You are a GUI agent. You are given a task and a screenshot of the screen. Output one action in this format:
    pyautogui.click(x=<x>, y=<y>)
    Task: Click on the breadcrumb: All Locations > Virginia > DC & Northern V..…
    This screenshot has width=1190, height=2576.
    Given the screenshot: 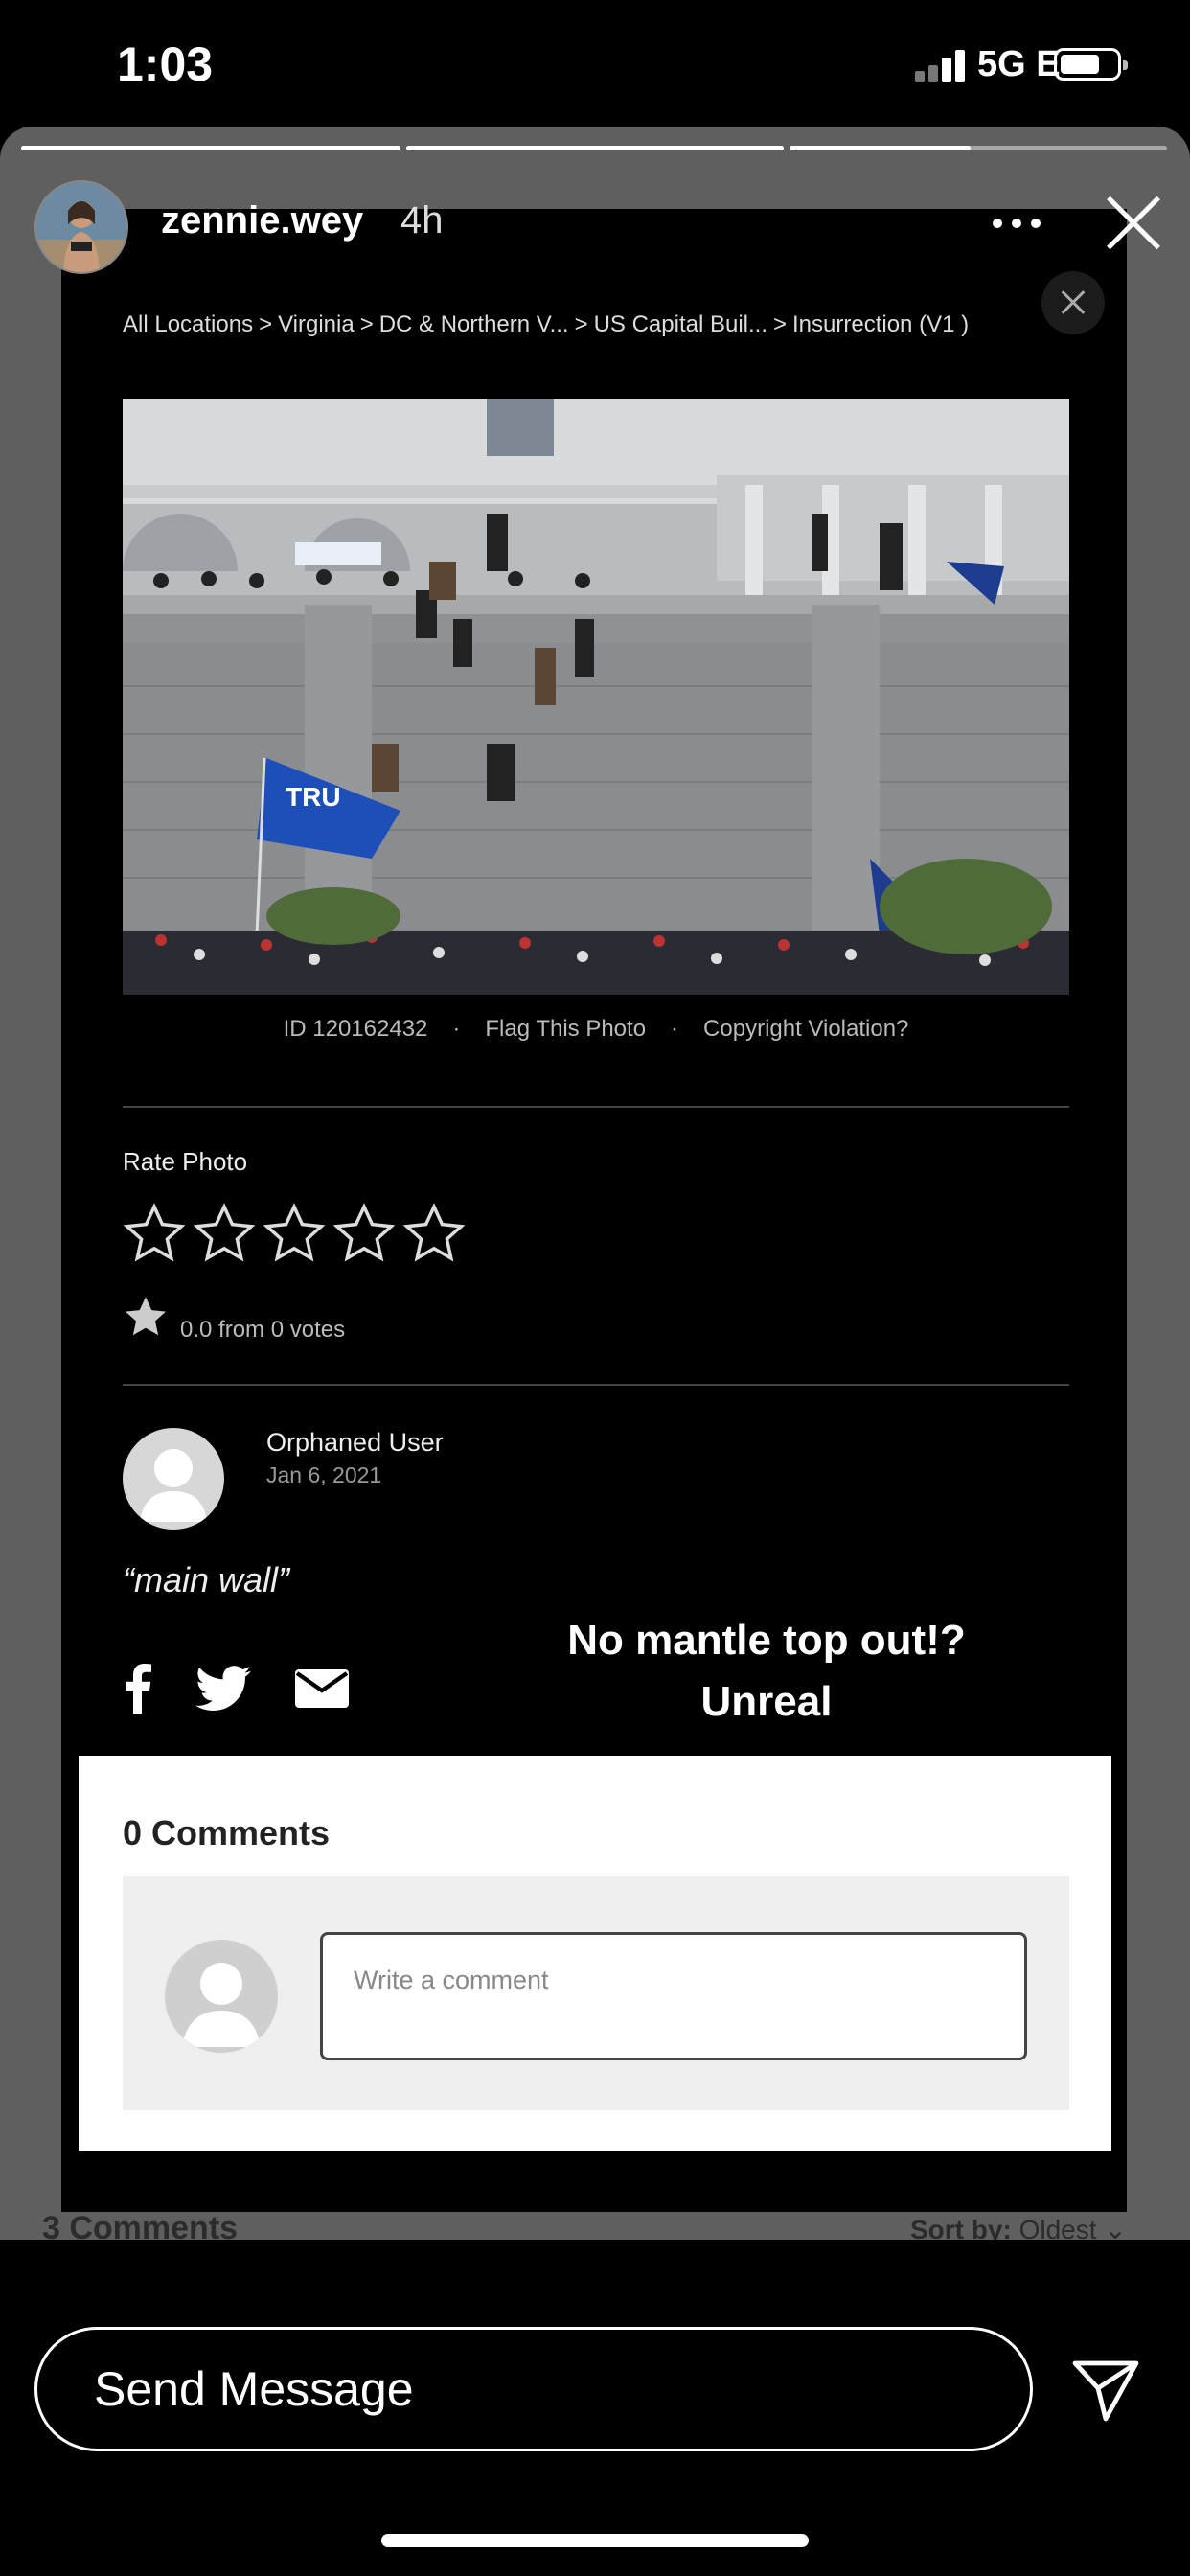 What is the action you would take?
    pyautogui.click(x=546, y=324)
    